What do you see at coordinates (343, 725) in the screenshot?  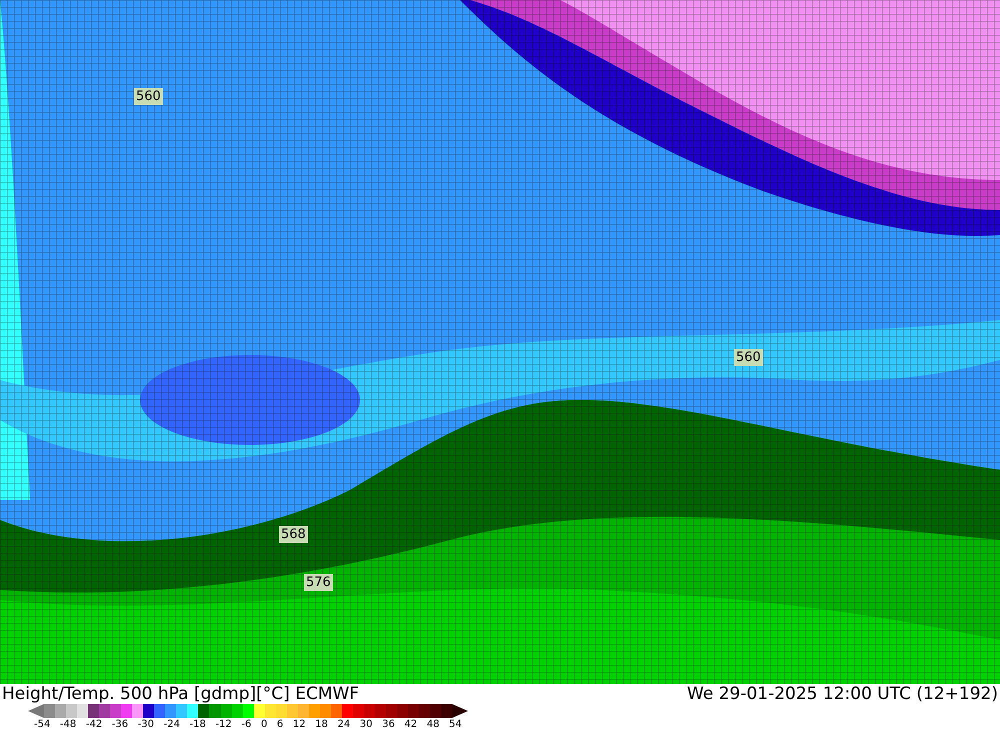 I see `scale-tick-label: 24` at bounding box center [343, 725].